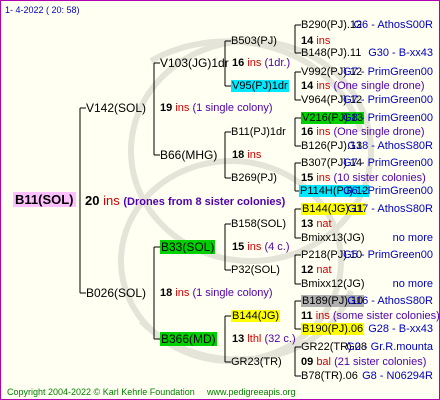 The width and height of the screenshot is (440, 400). I want to click on gen2-label-2: B33(SOL), so click(188, 247).